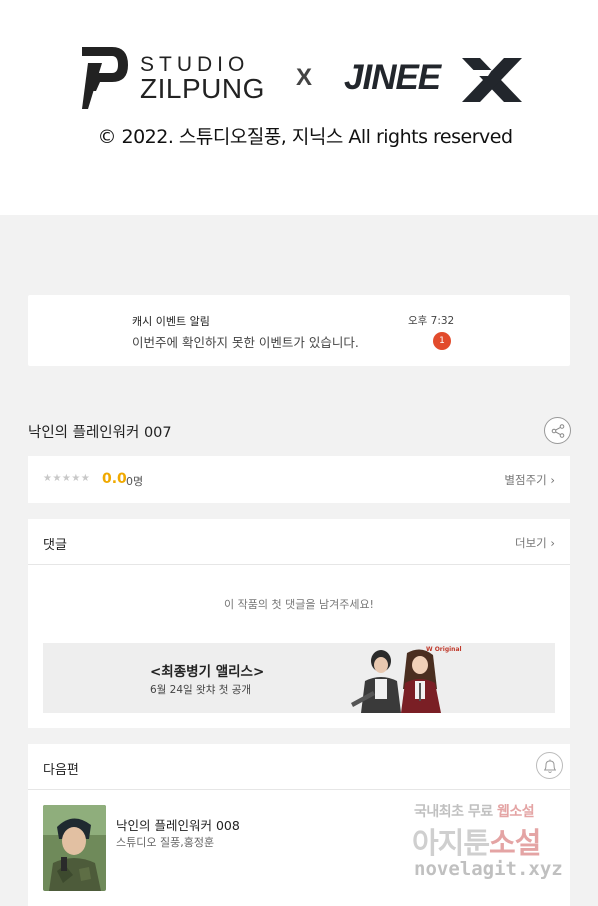  What do you see at coordinates (392, 77) in the screenshot?
I see `jinee-wordmark: JINEE` at bounding box center [392, 77].